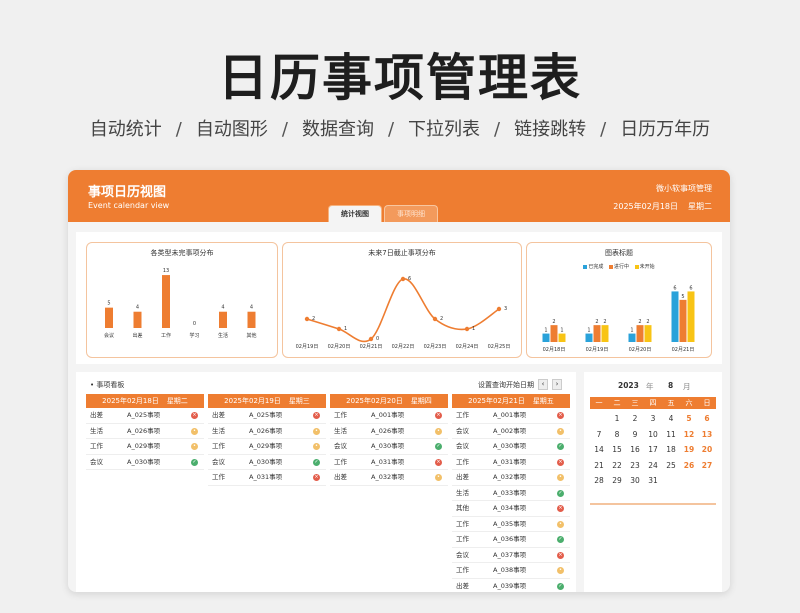  Describe the element at coordinates (628, 385) in the screenshot. I see `calendar-year: 2023` at that location.